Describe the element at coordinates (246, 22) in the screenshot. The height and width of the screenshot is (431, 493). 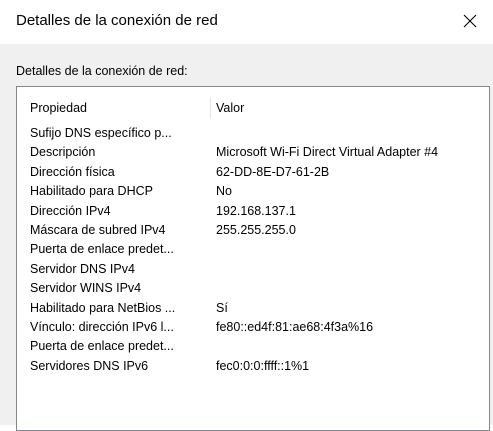
I see `title-bar: Detalles de la conexión de red` at that location.